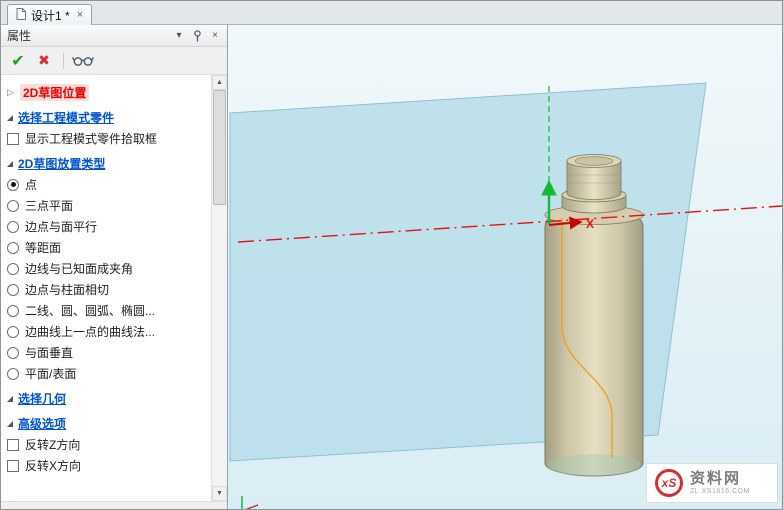  Describe the element at coordinates (42, 399) in the screenshot. I see `section-header-label: 选择几何` at that location.